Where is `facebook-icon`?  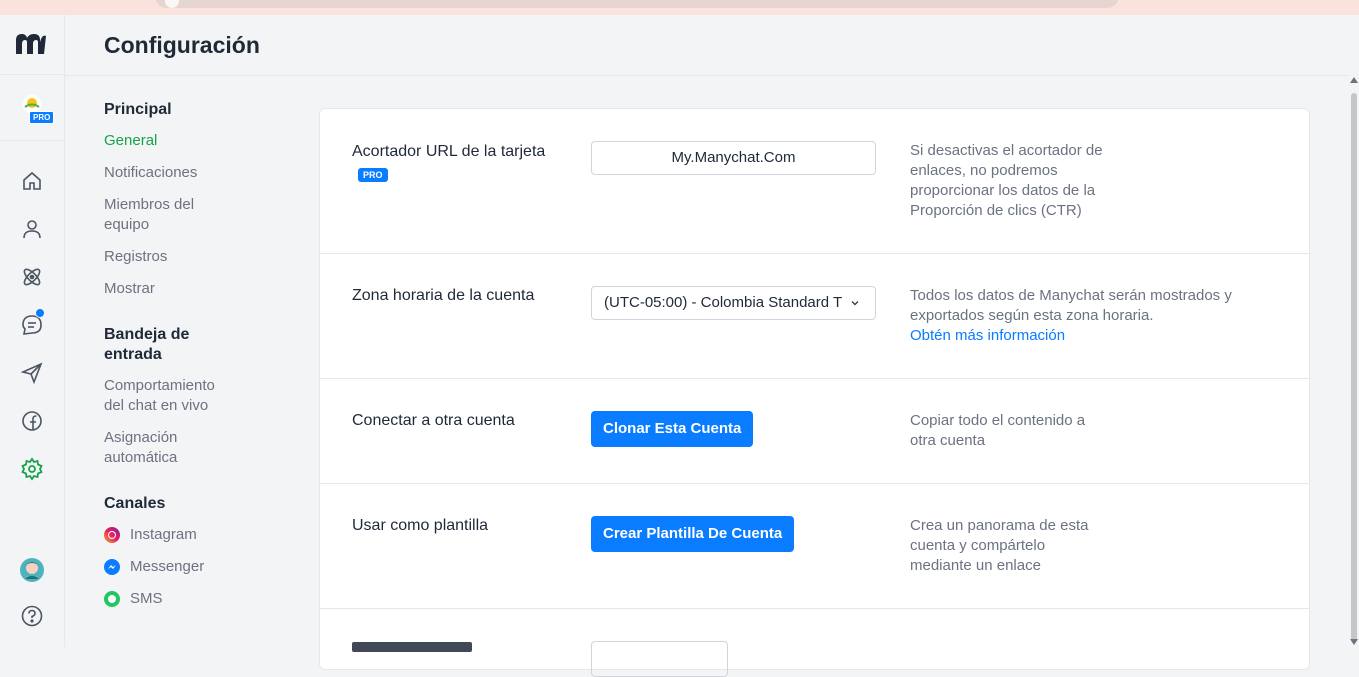 facebook-icon is located at coordinates (32, 421).